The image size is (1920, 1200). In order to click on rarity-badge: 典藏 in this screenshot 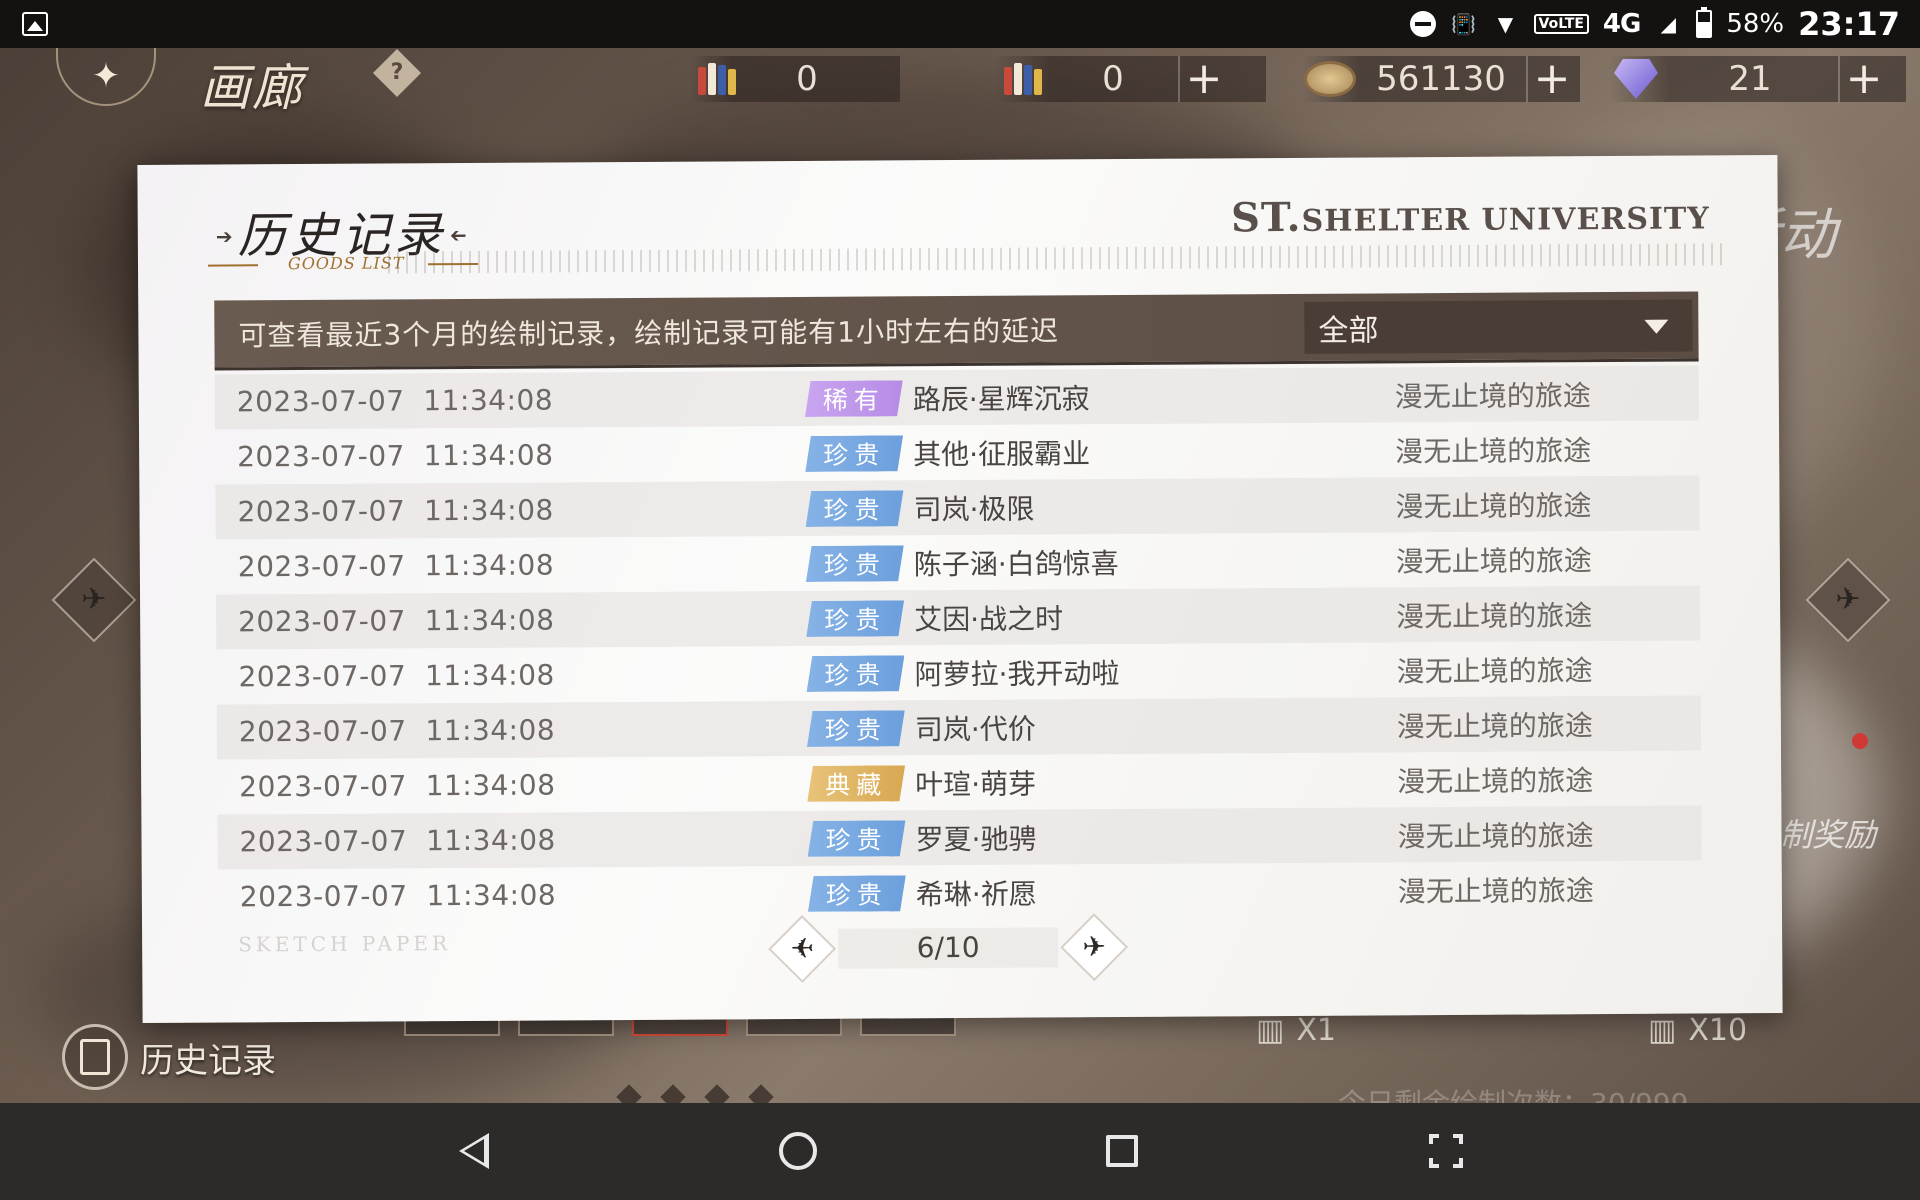, I will do `click(856, 783)`.